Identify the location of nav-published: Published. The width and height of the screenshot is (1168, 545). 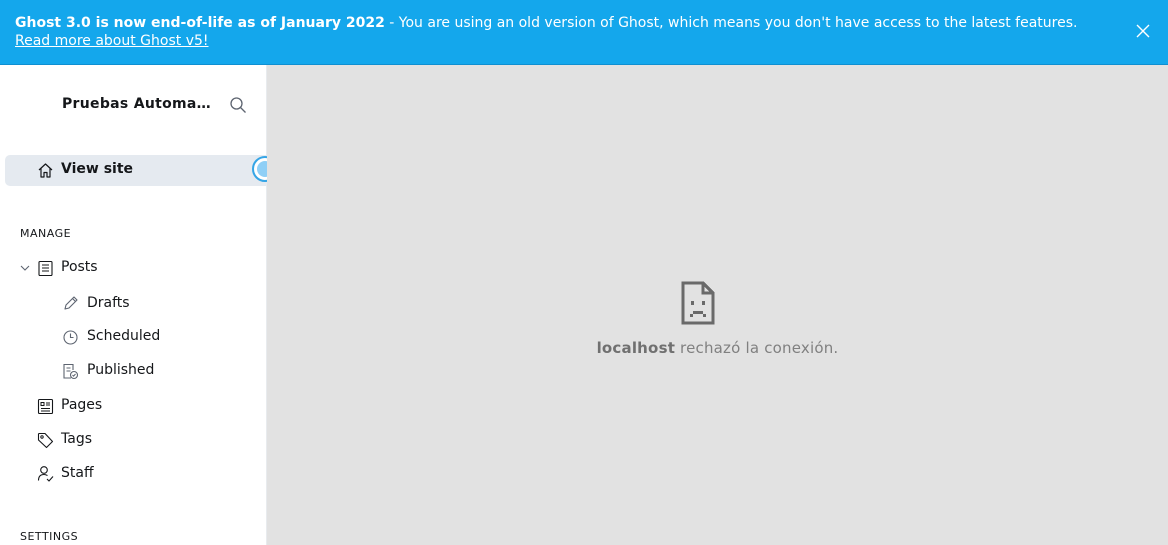
(120, 370).